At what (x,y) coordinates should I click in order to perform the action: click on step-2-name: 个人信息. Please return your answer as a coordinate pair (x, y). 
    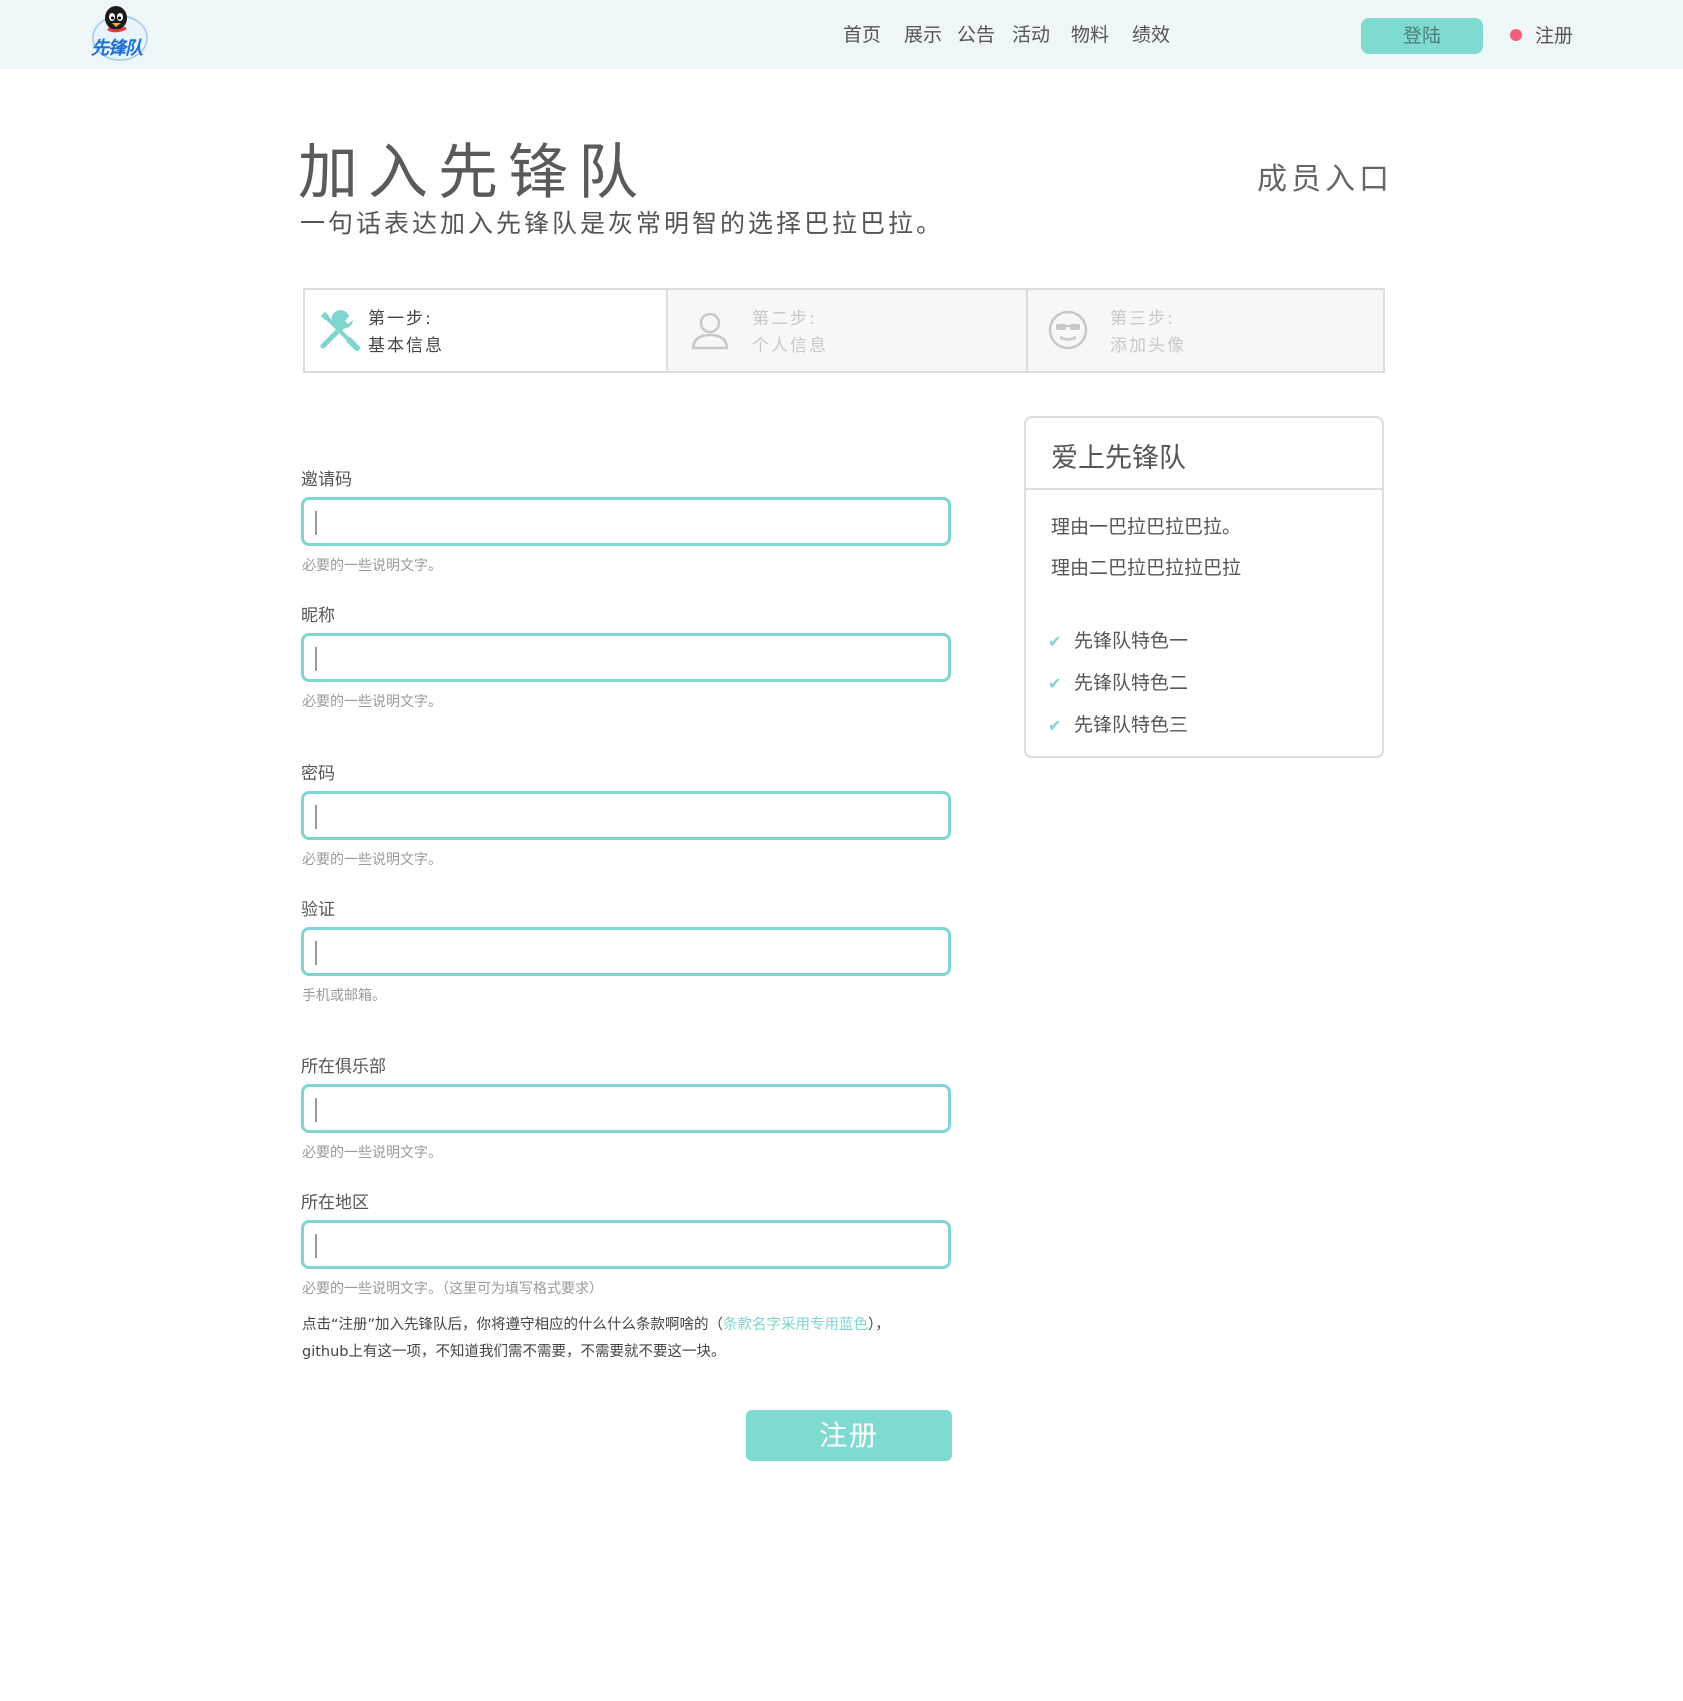
    Looking at the image, I should click on (790, 346).